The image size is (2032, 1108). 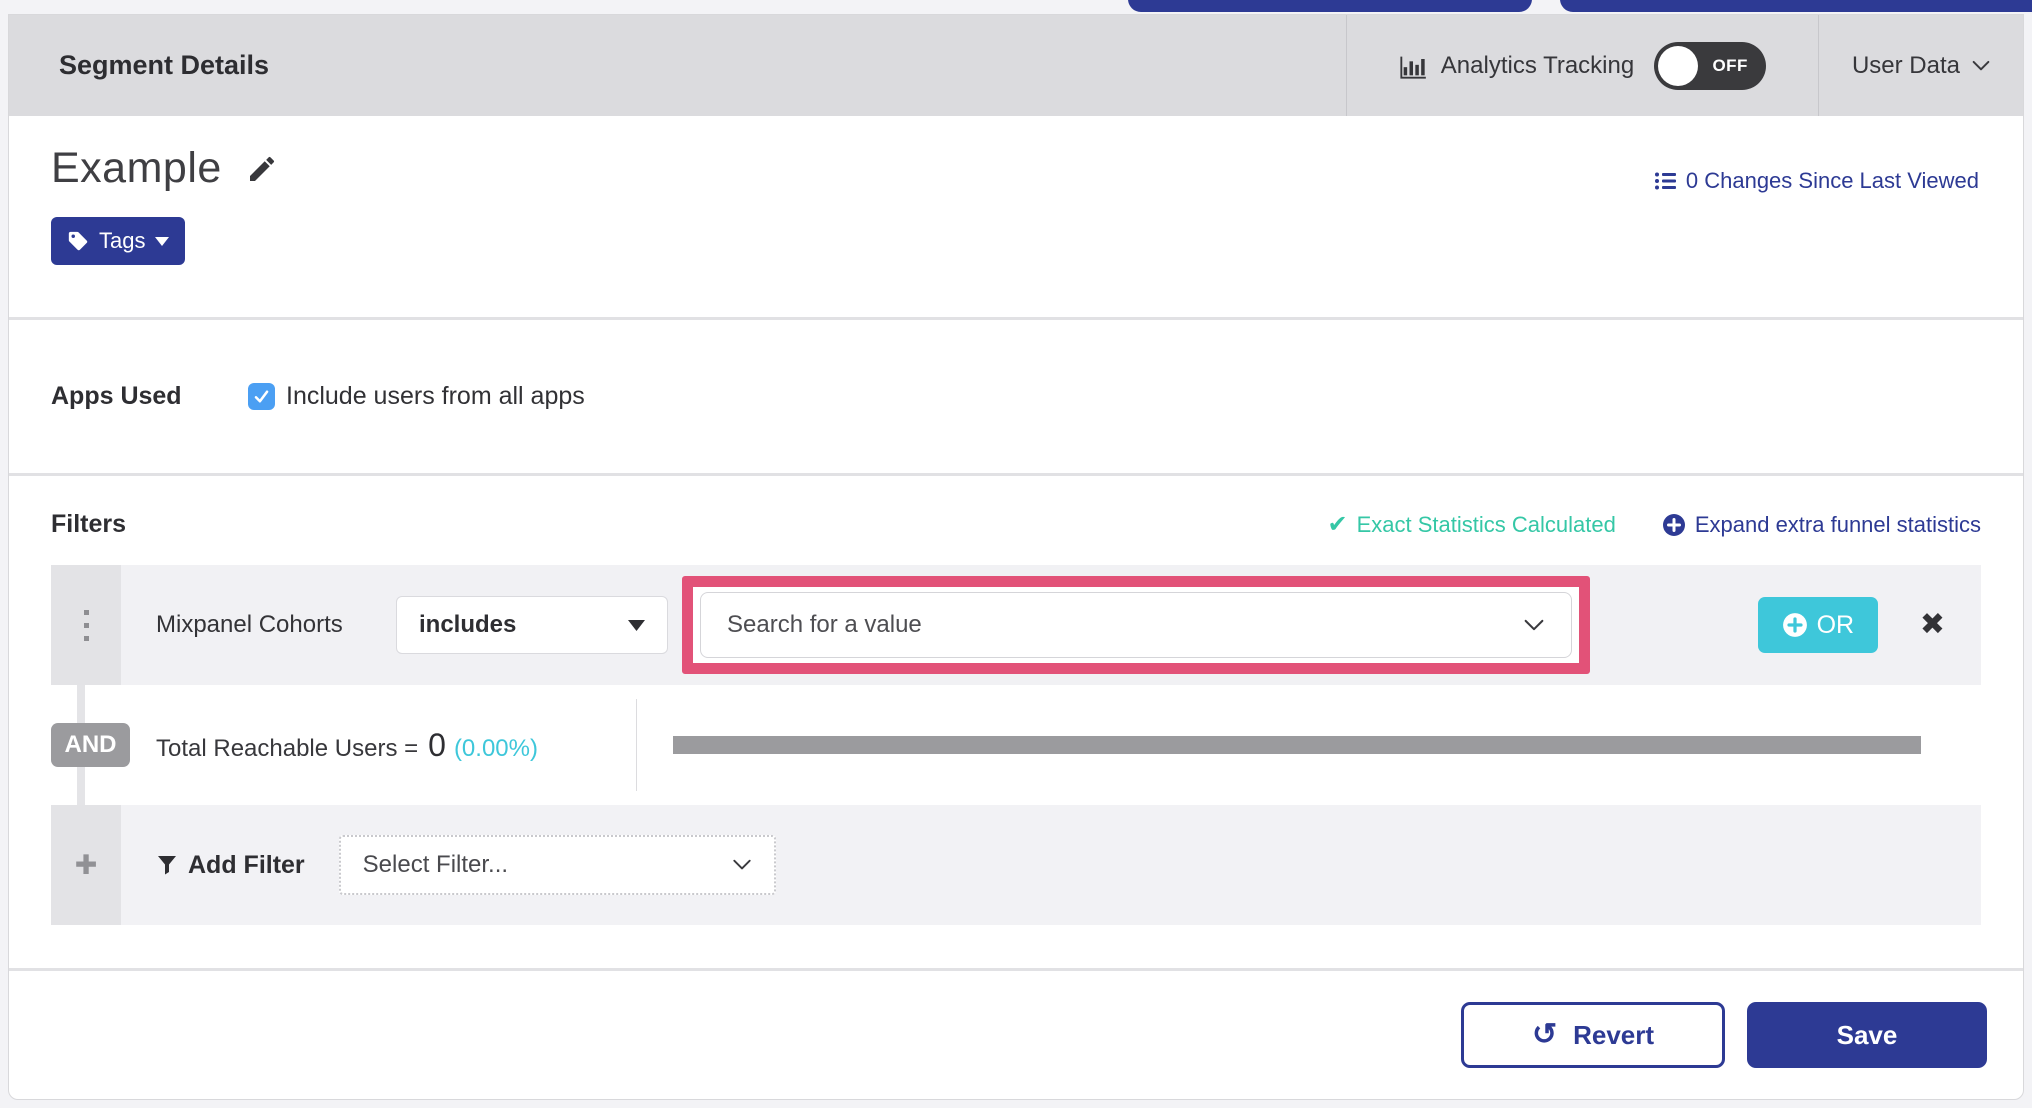 What do you see at coordinates (1796, 6) in the screenshot?
I see `top-nav-button-right` at bounding box center [1796, 6].